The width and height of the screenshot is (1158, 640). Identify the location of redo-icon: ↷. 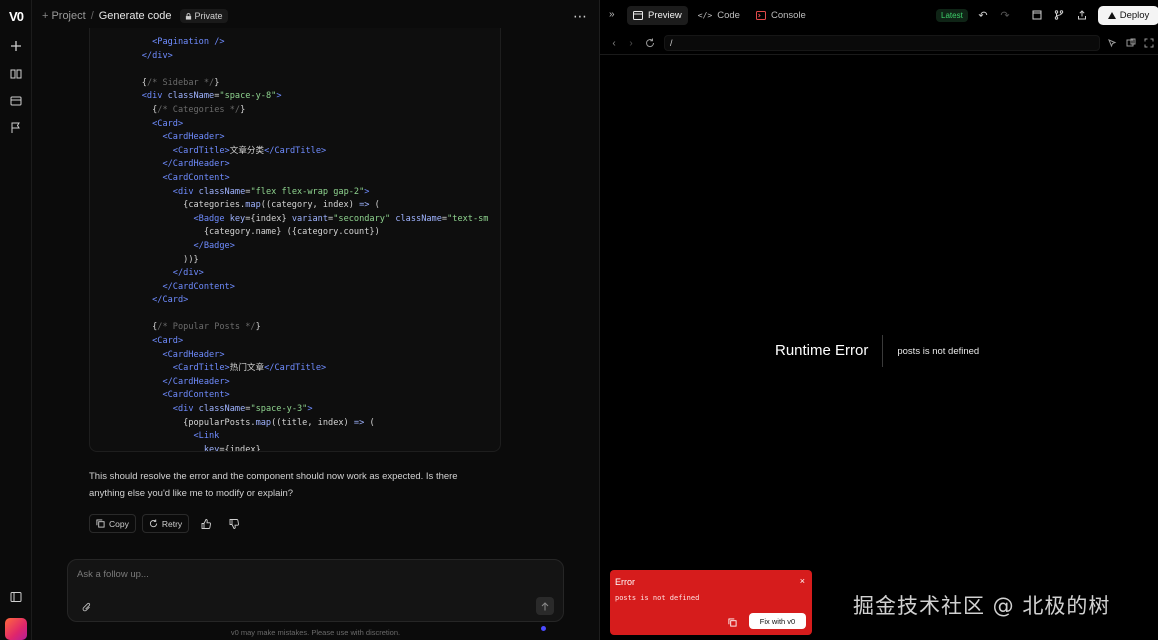
(1005, 15).